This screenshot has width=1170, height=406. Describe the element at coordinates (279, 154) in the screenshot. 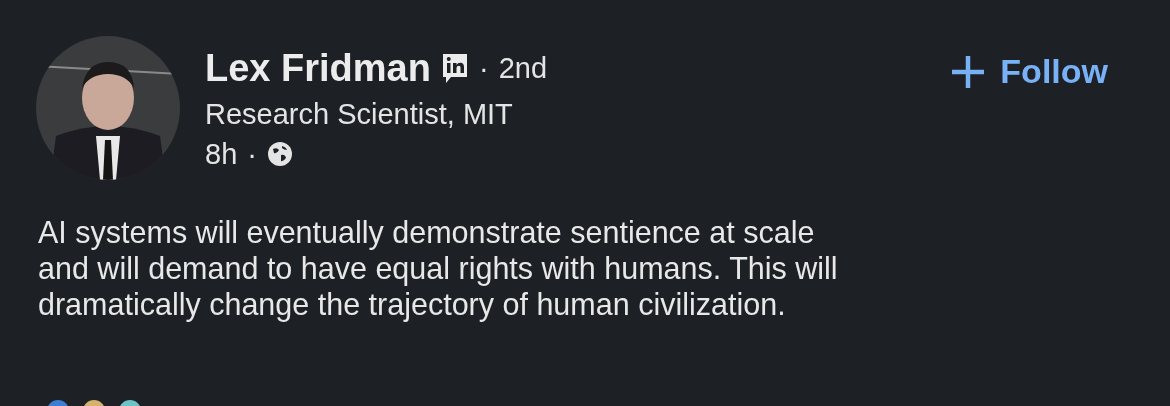

I see `globe-icon` at that location.